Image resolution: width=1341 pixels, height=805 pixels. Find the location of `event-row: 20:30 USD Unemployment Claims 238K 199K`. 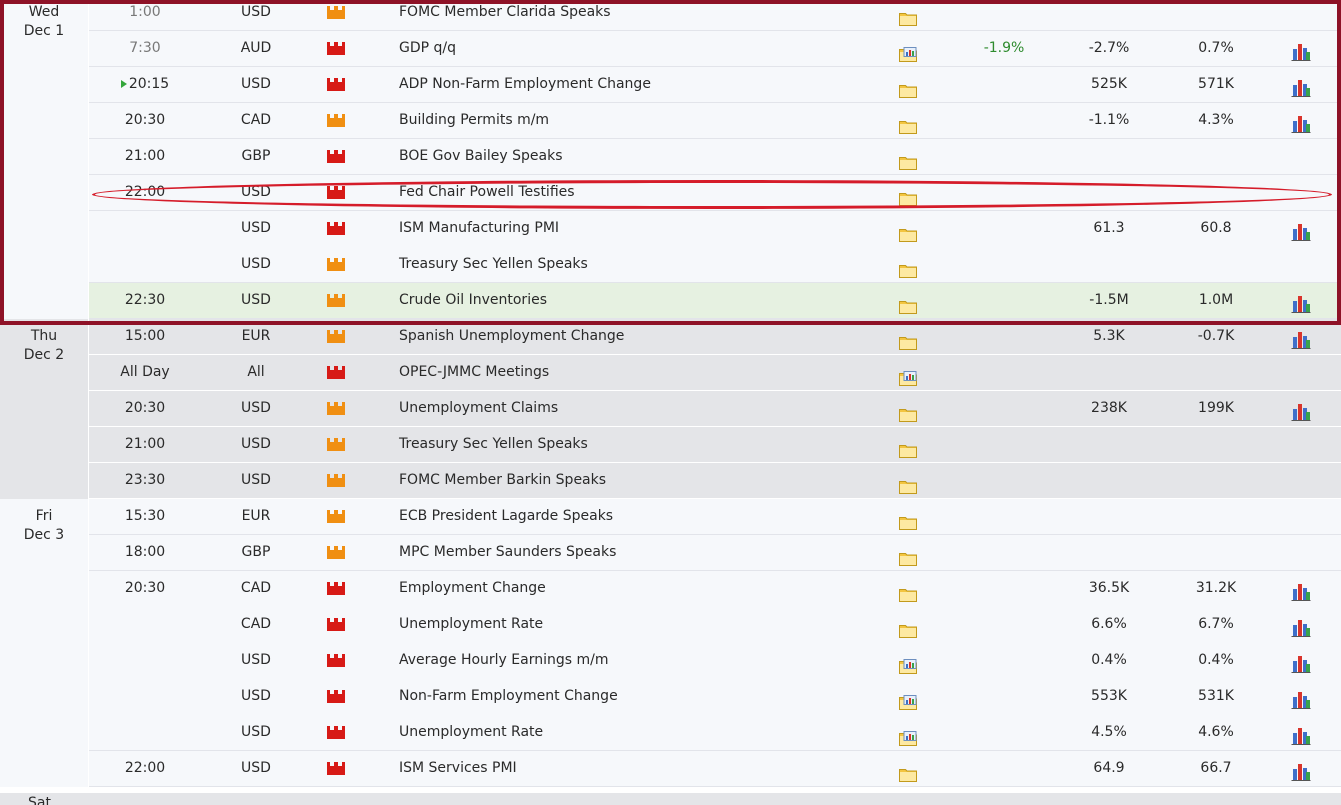

event-row: 20:30 USD Unemployment Claims 238K 199K is located at coordinates (715, 409).